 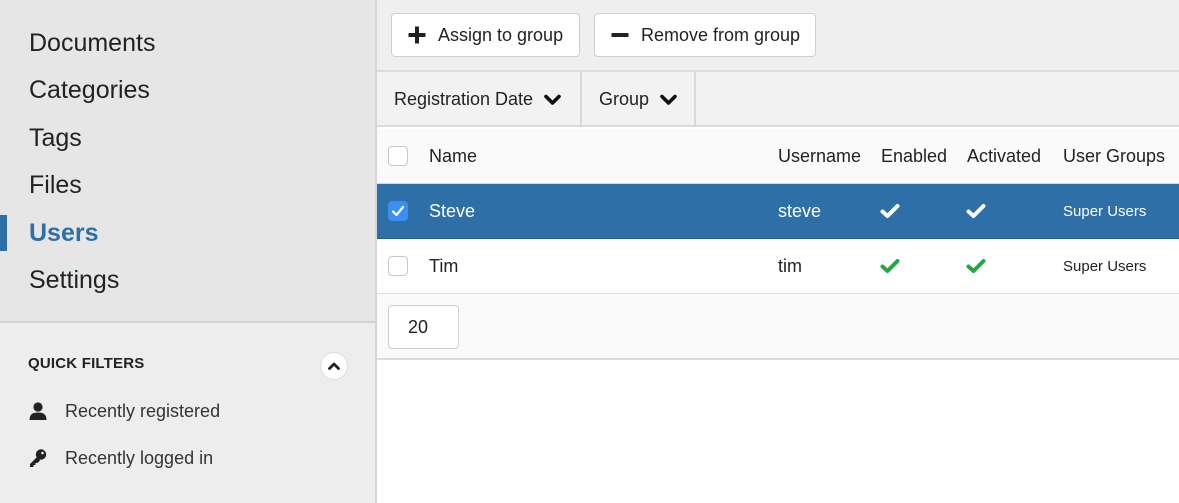 I want to click on plus-icon, so click(x=417, y=35).